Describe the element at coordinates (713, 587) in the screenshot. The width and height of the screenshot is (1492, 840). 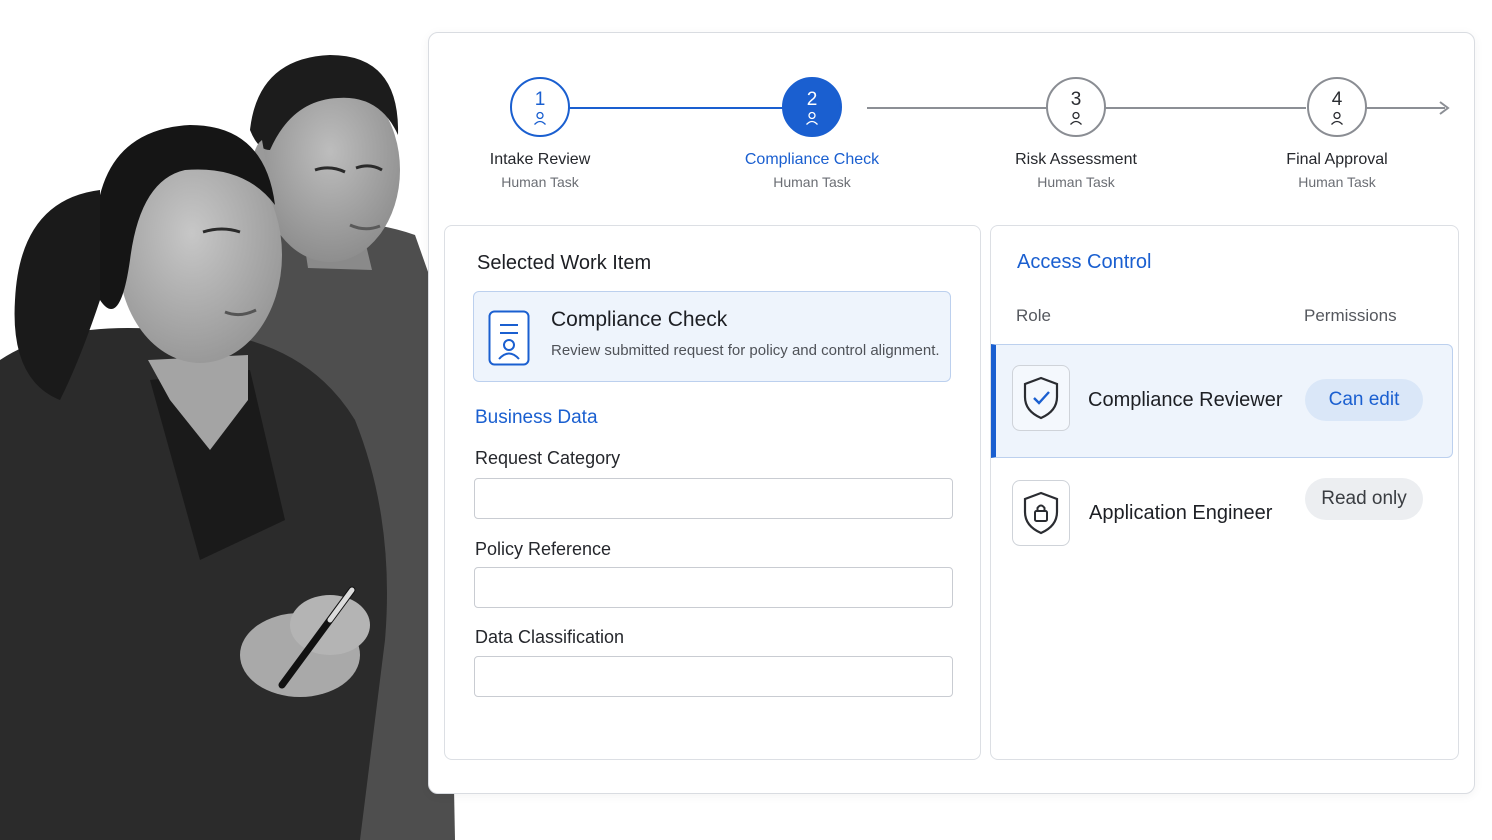
I see `policy-reference-input` at that location.